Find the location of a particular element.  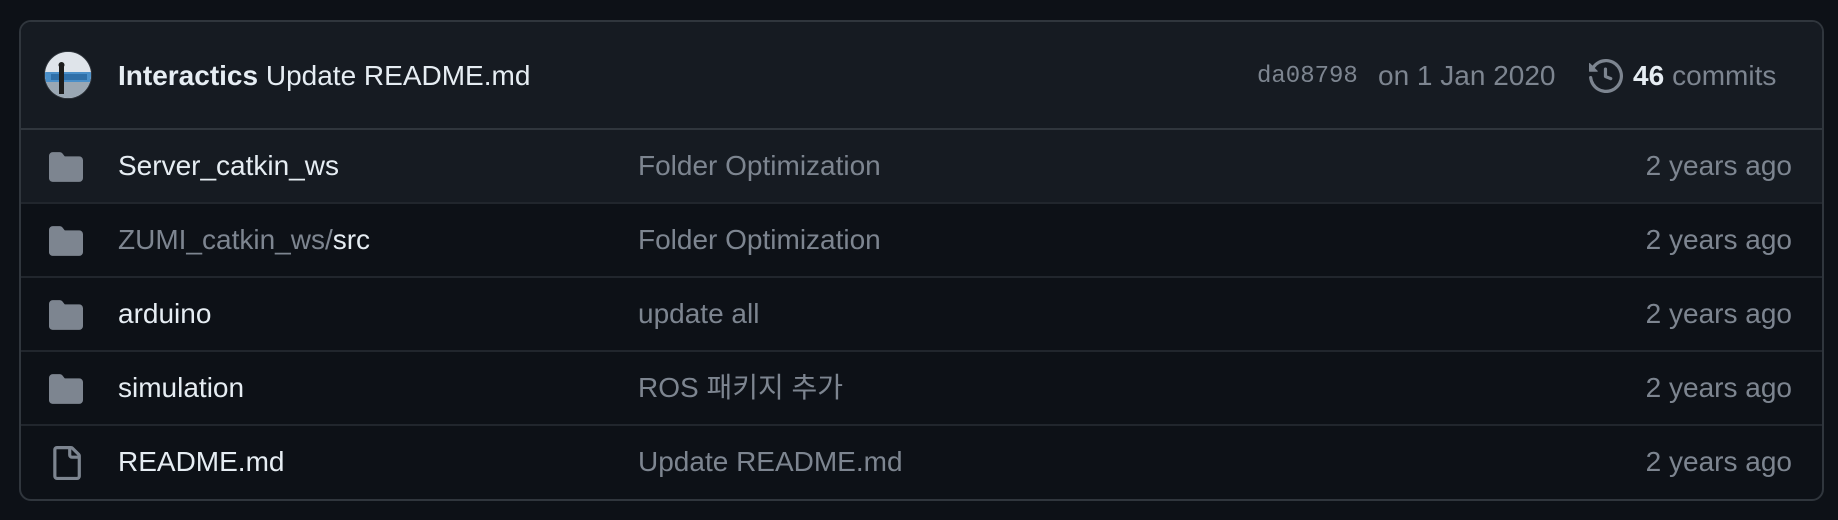

file-name: simulation is located at coordinates (181, 387).